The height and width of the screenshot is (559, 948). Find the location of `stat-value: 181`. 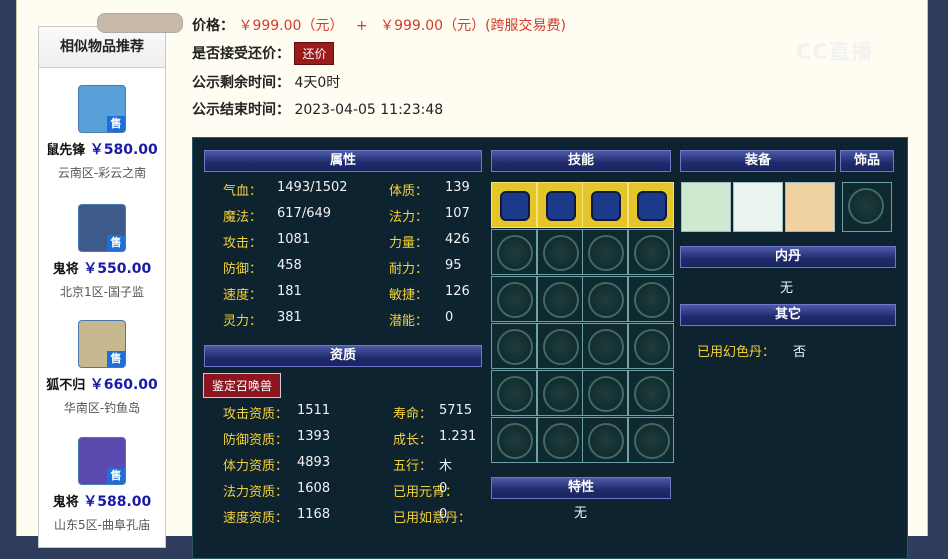

stat-value: 181 is located at coordinates (289, 291).